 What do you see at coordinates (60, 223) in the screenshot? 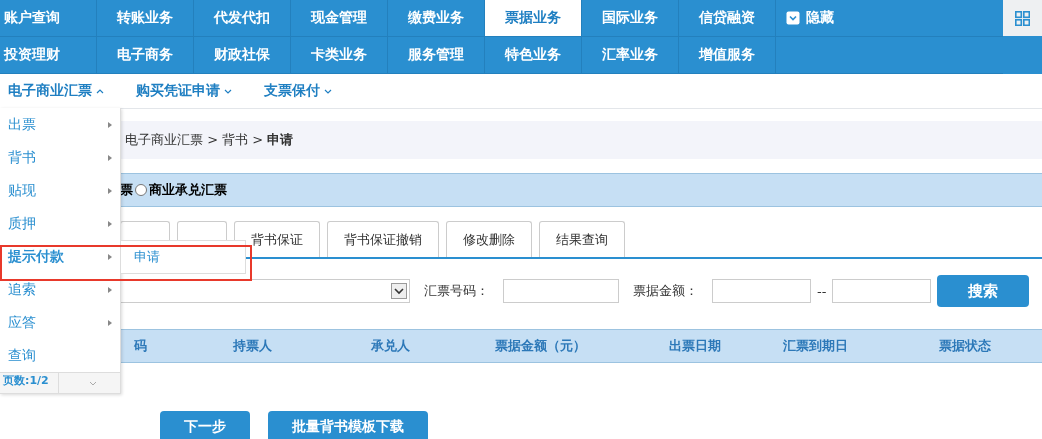
I see `menu-item: 质押` at bounding box center [60, 223].